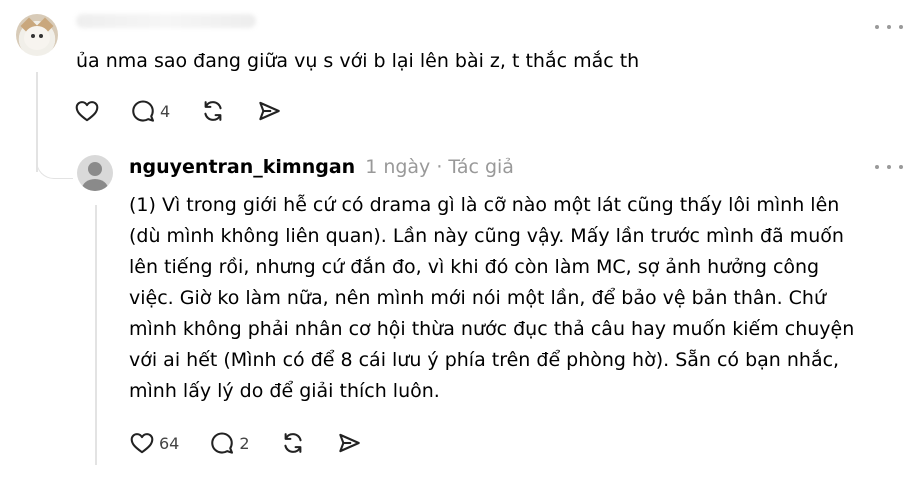 This screenshot has height=478, width=923. I want to click on parent-reply-count: 4, so click(165, 111).